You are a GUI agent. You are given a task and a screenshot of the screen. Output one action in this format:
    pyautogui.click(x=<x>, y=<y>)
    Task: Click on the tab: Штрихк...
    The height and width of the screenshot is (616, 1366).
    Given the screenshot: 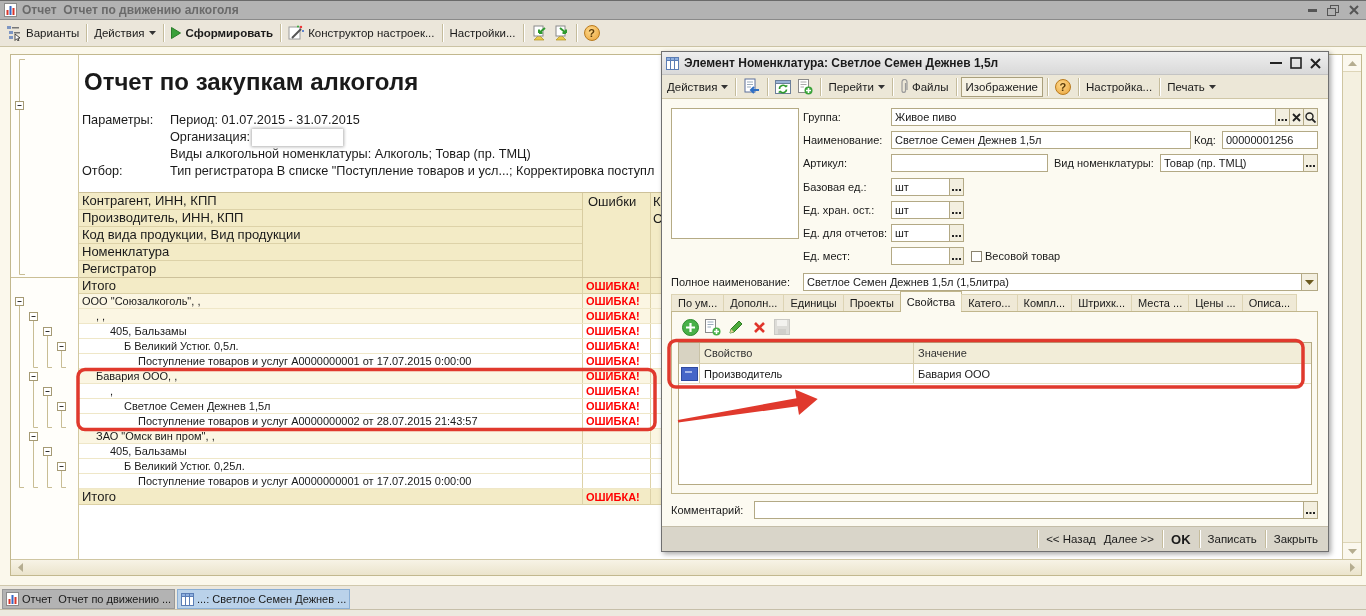 What is the action you would take?
    pyautogui.click(x=1102, y=302)
    